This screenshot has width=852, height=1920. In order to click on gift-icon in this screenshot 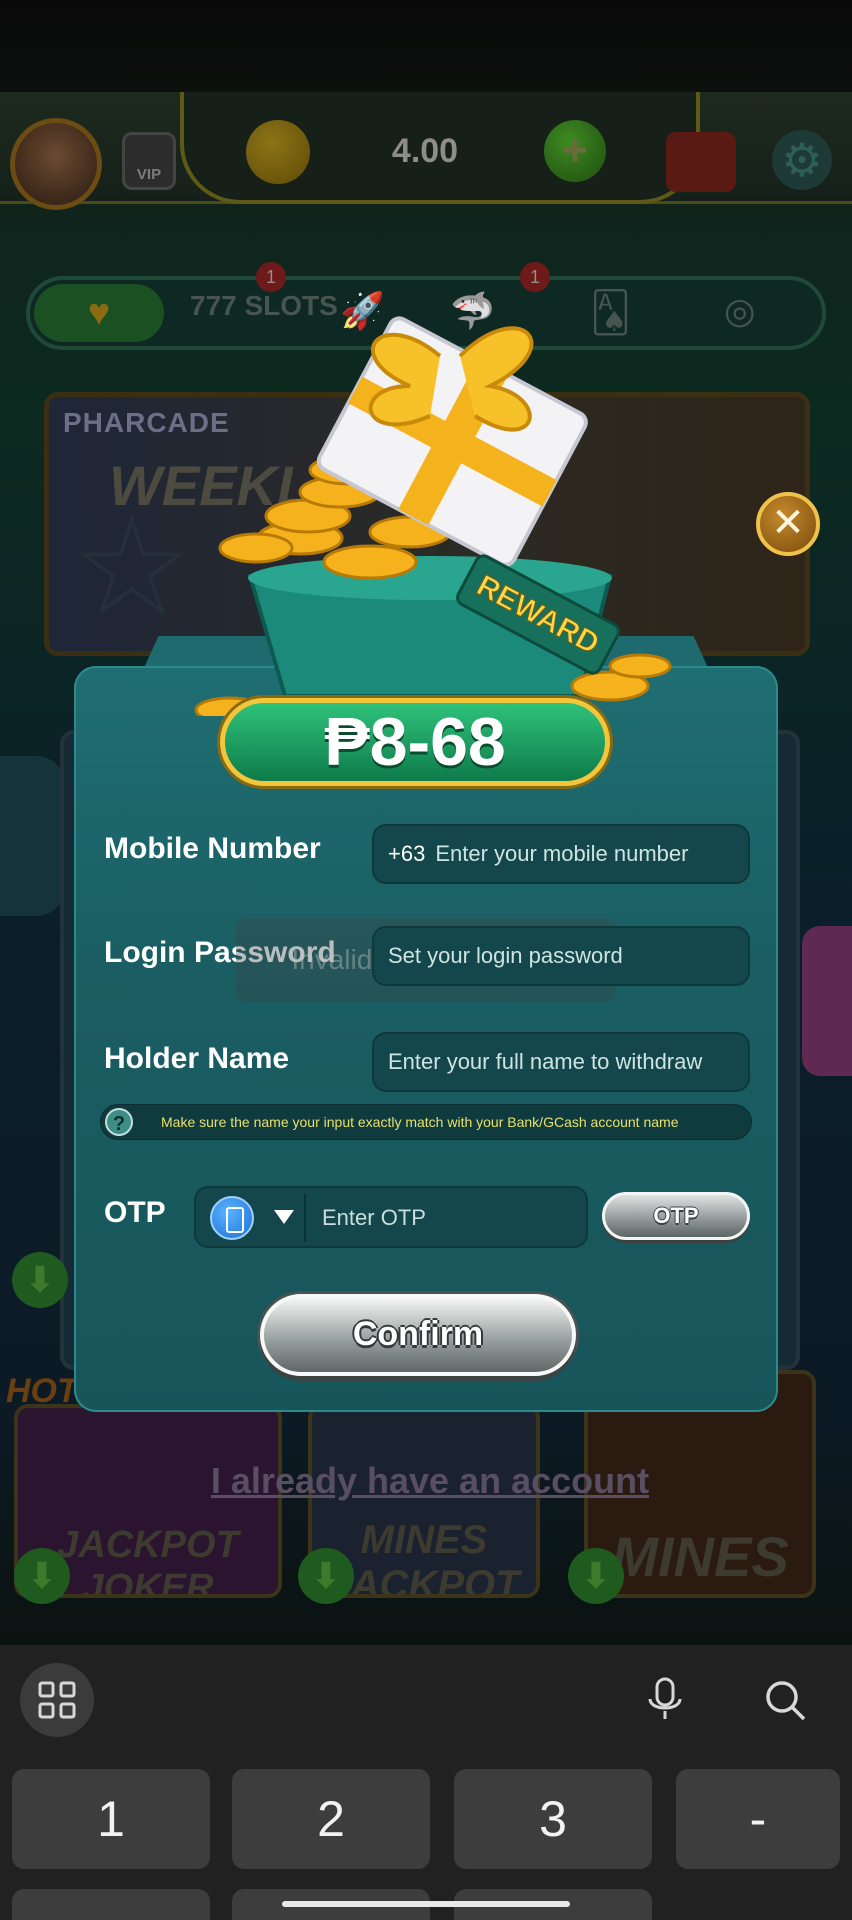, I will do `click(701, 162)`.